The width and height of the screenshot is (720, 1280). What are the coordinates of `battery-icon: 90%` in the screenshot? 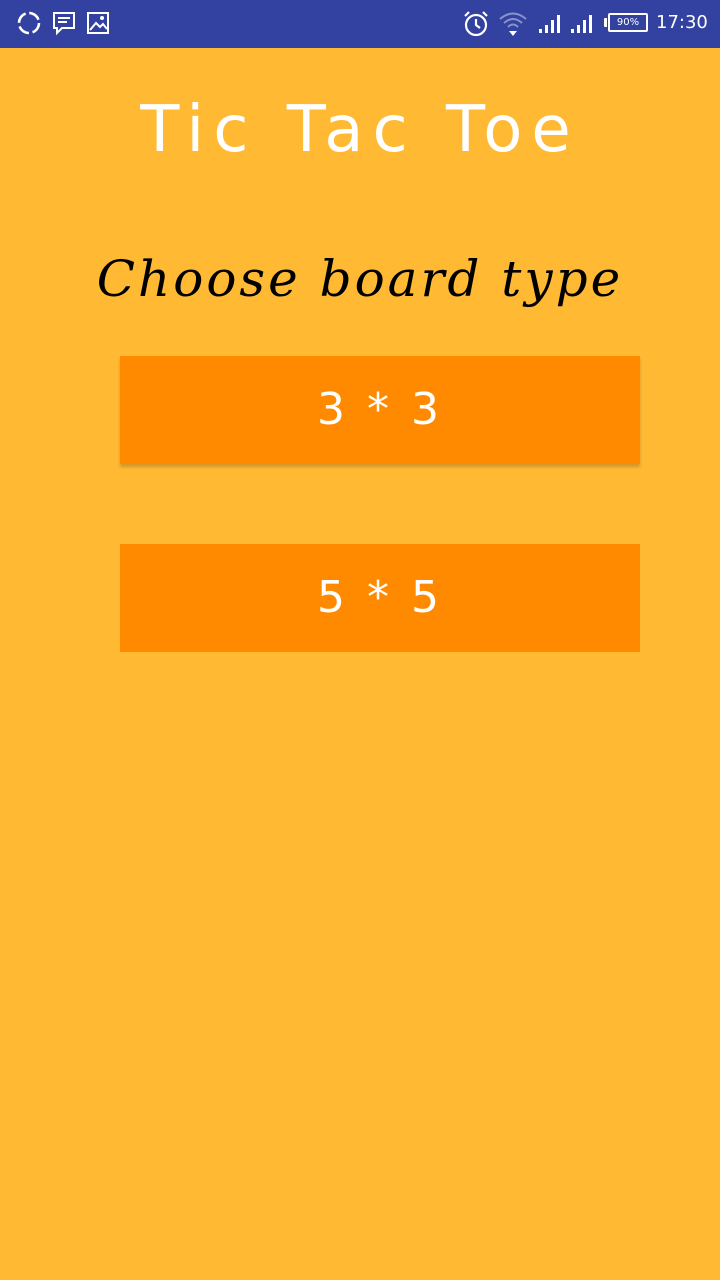 It's located at (628, 22).